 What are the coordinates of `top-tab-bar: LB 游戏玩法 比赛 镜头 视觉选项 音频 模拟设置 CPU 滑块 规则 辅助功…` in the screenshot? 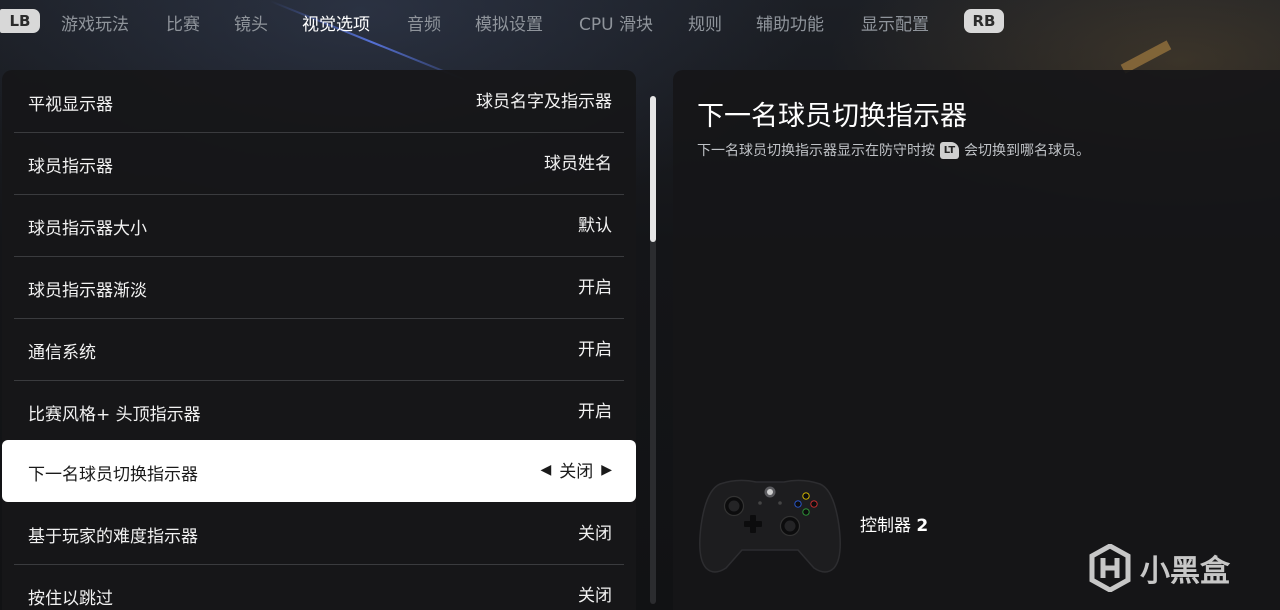 It's located at (640, 22).